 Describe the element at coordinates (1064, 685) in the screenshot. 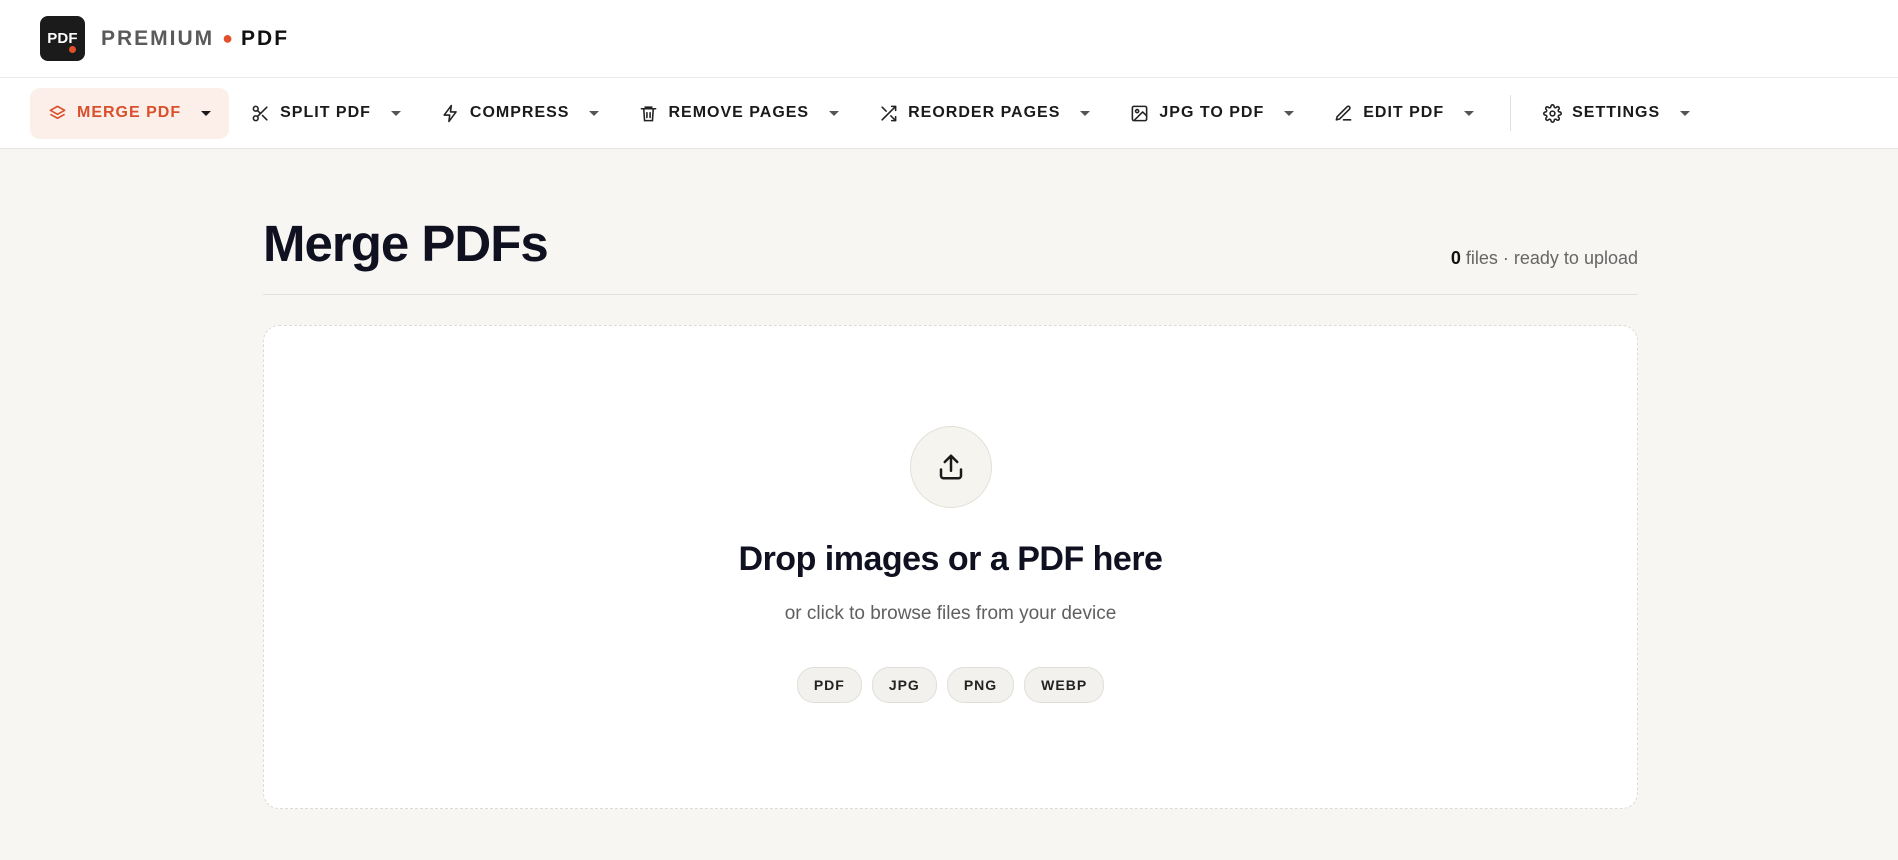

I see `format-chip-webp: WEBP` at that location.